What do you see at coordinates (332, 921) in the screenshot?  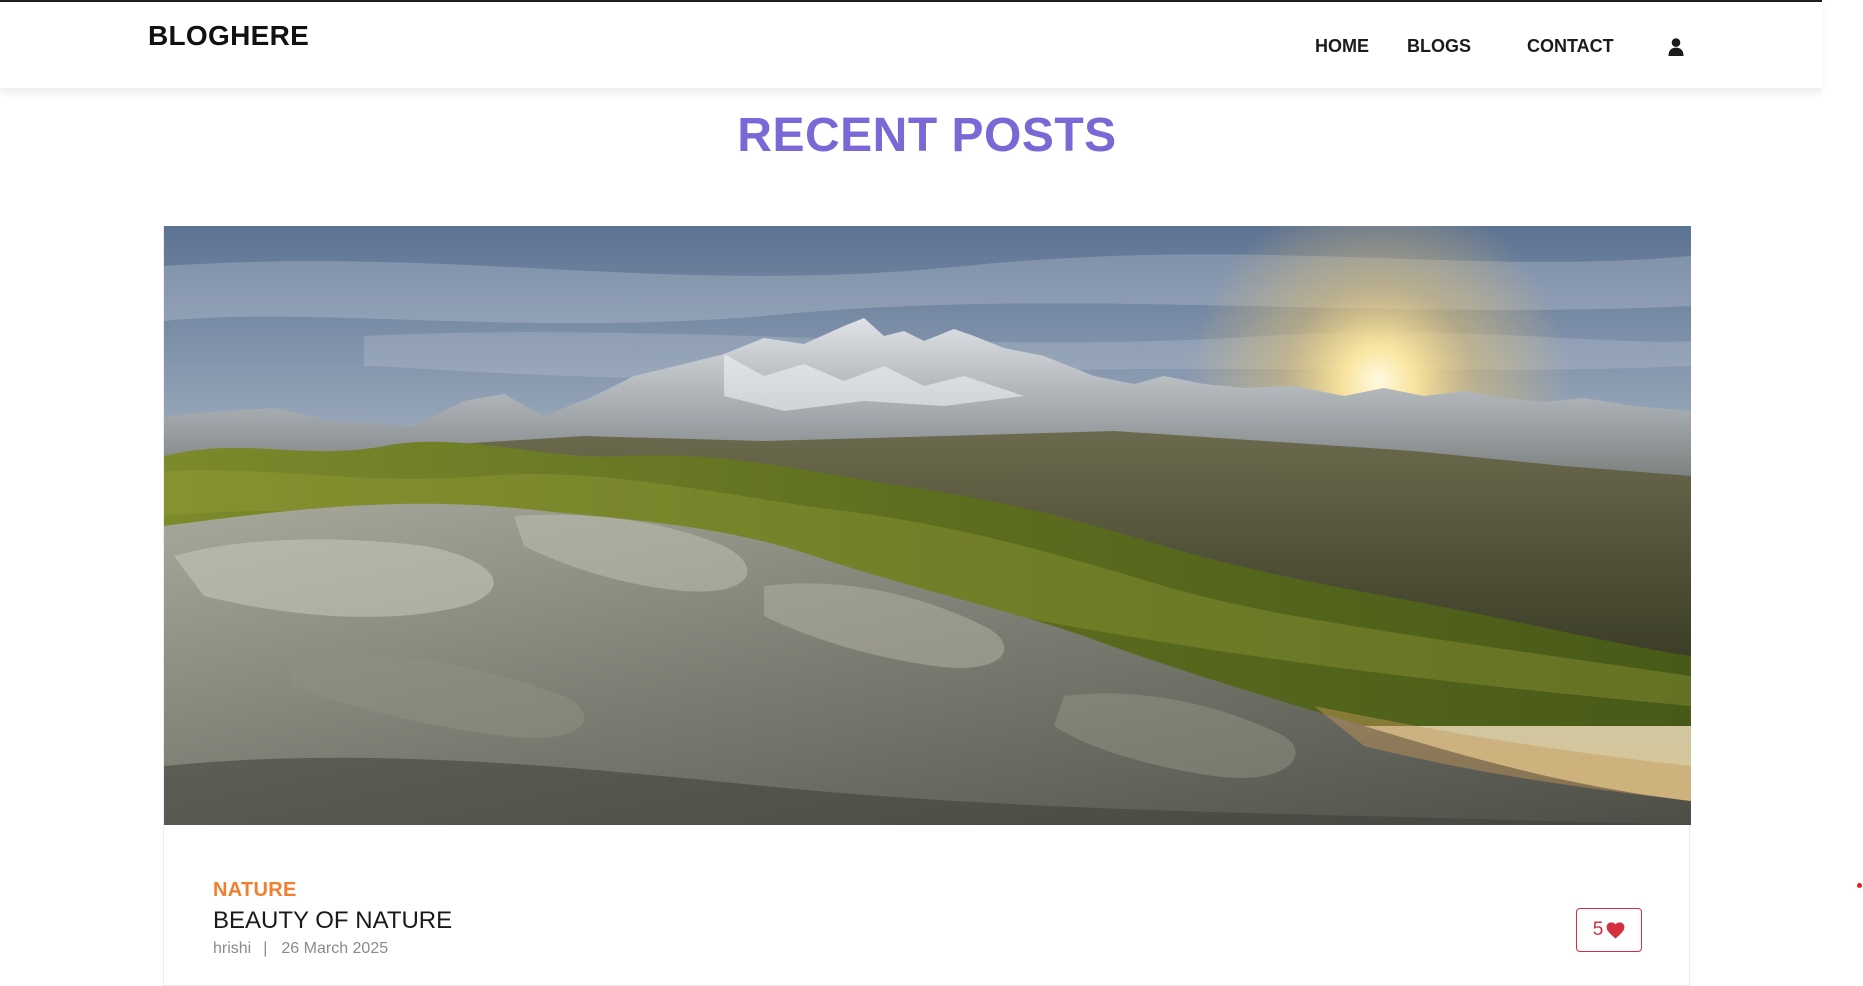 I see `post-title: BEAUTY OF NATURE` at bounding box center [332, 921].